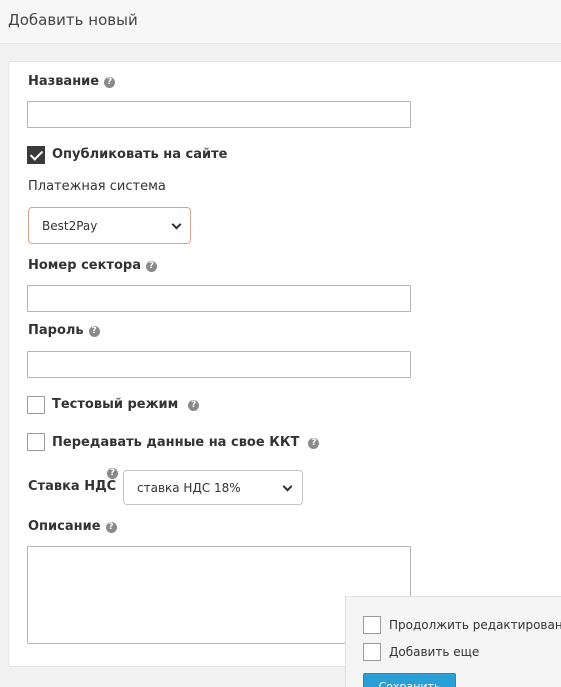 The image size is (561, 687). What do you see at coordinates (475, 625) in the screenshot?
I see `continue-editing-label: Продолжить редактирование` at bounding box center [475, 625].